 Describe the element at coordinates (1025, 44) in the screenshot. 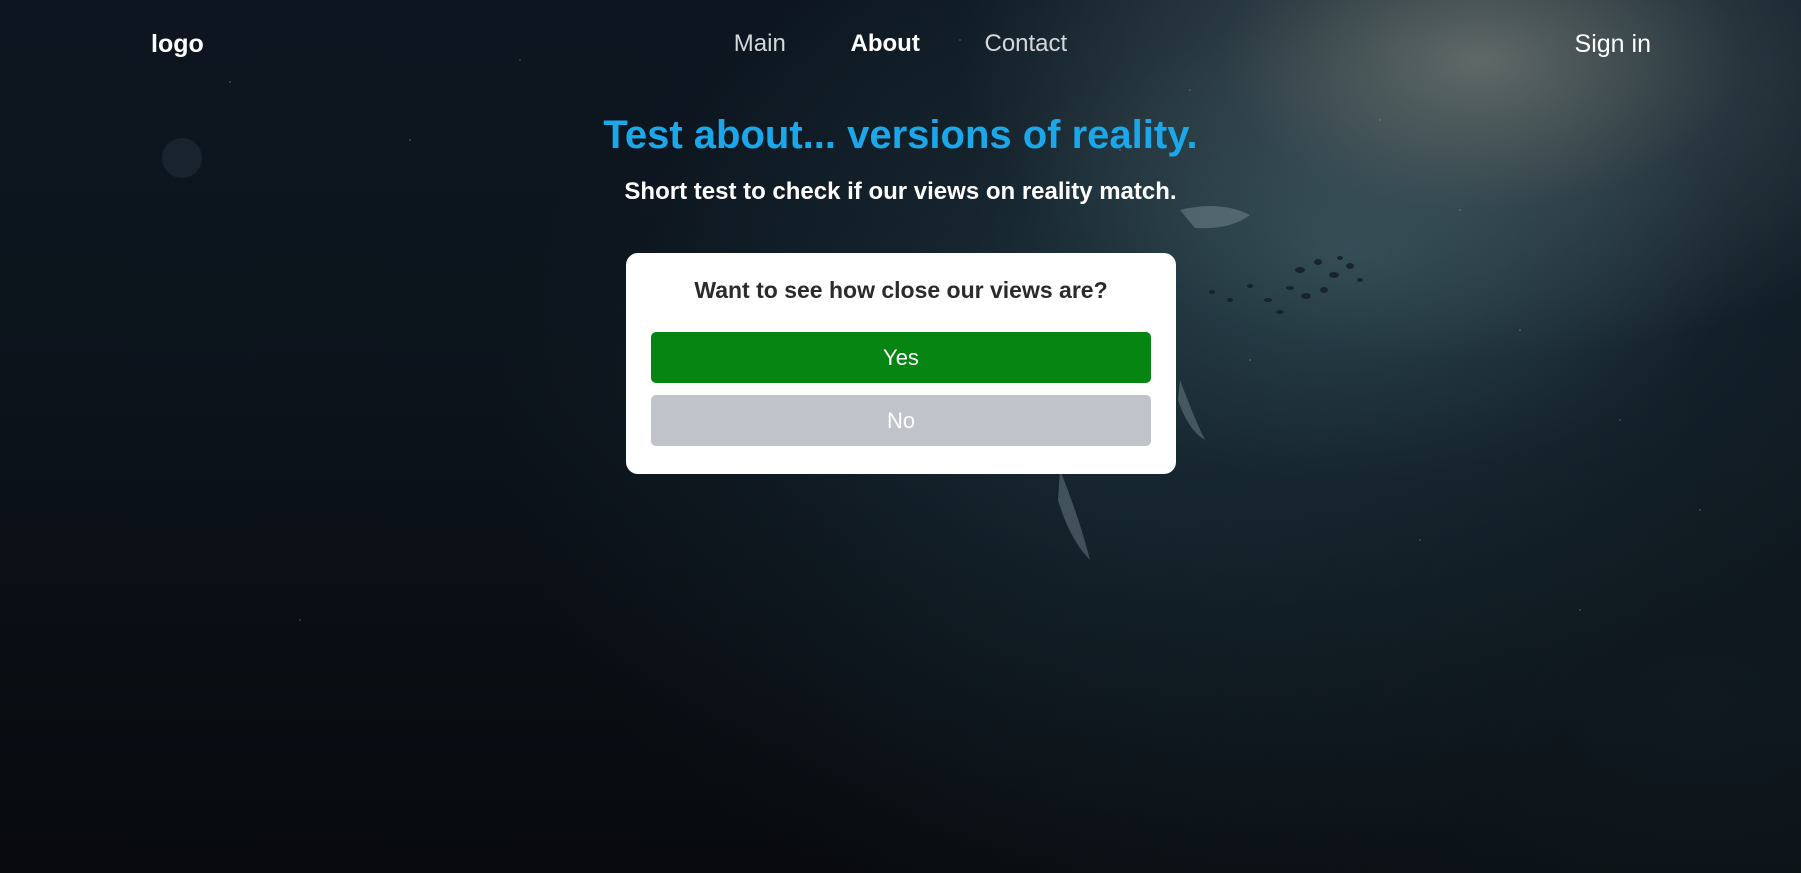

I see `nav-link-contact: Contact` at that location.